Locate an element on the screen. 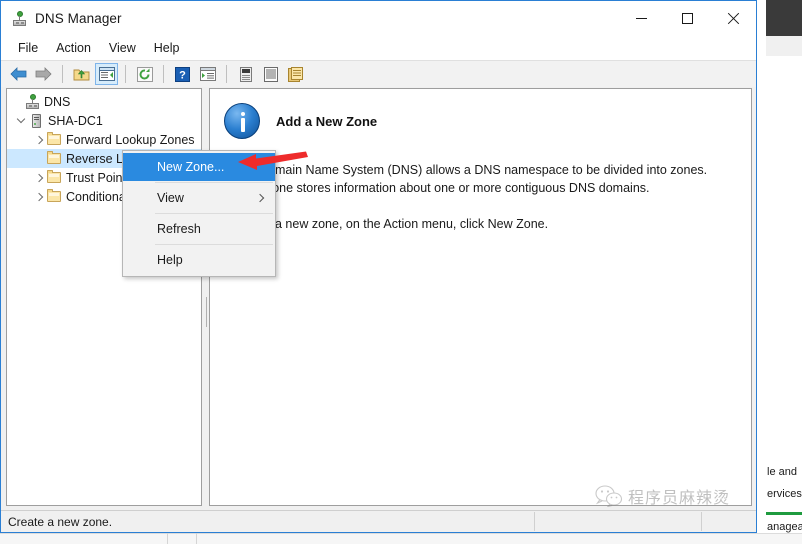 This screenshot has height=544, width=802. back-button is located at coordinates (18, 74).